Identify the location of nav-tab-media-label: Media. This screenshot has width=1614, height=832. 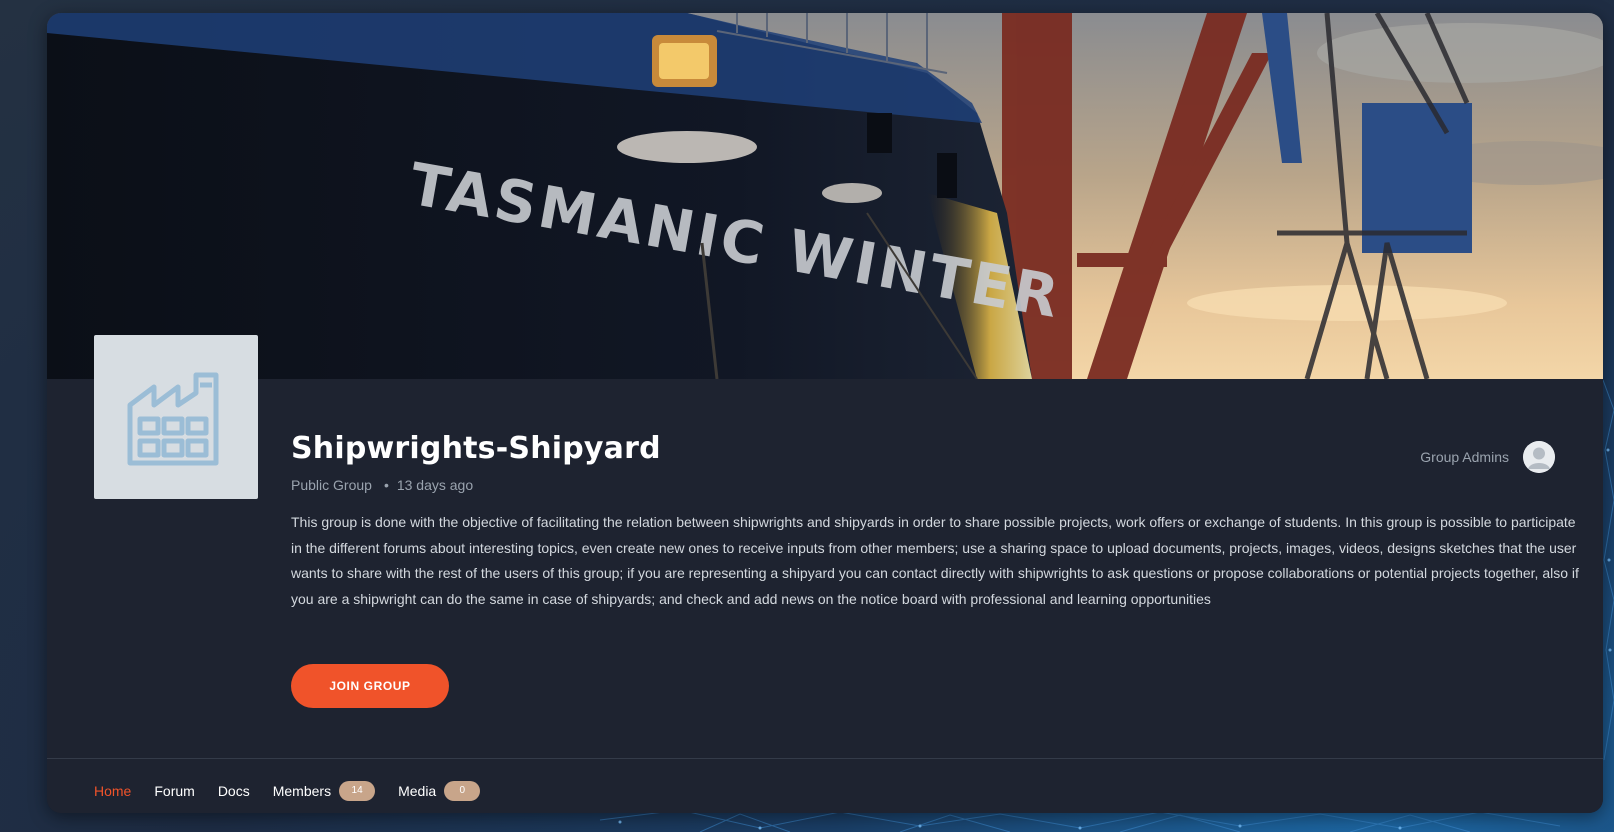
(417, 791).